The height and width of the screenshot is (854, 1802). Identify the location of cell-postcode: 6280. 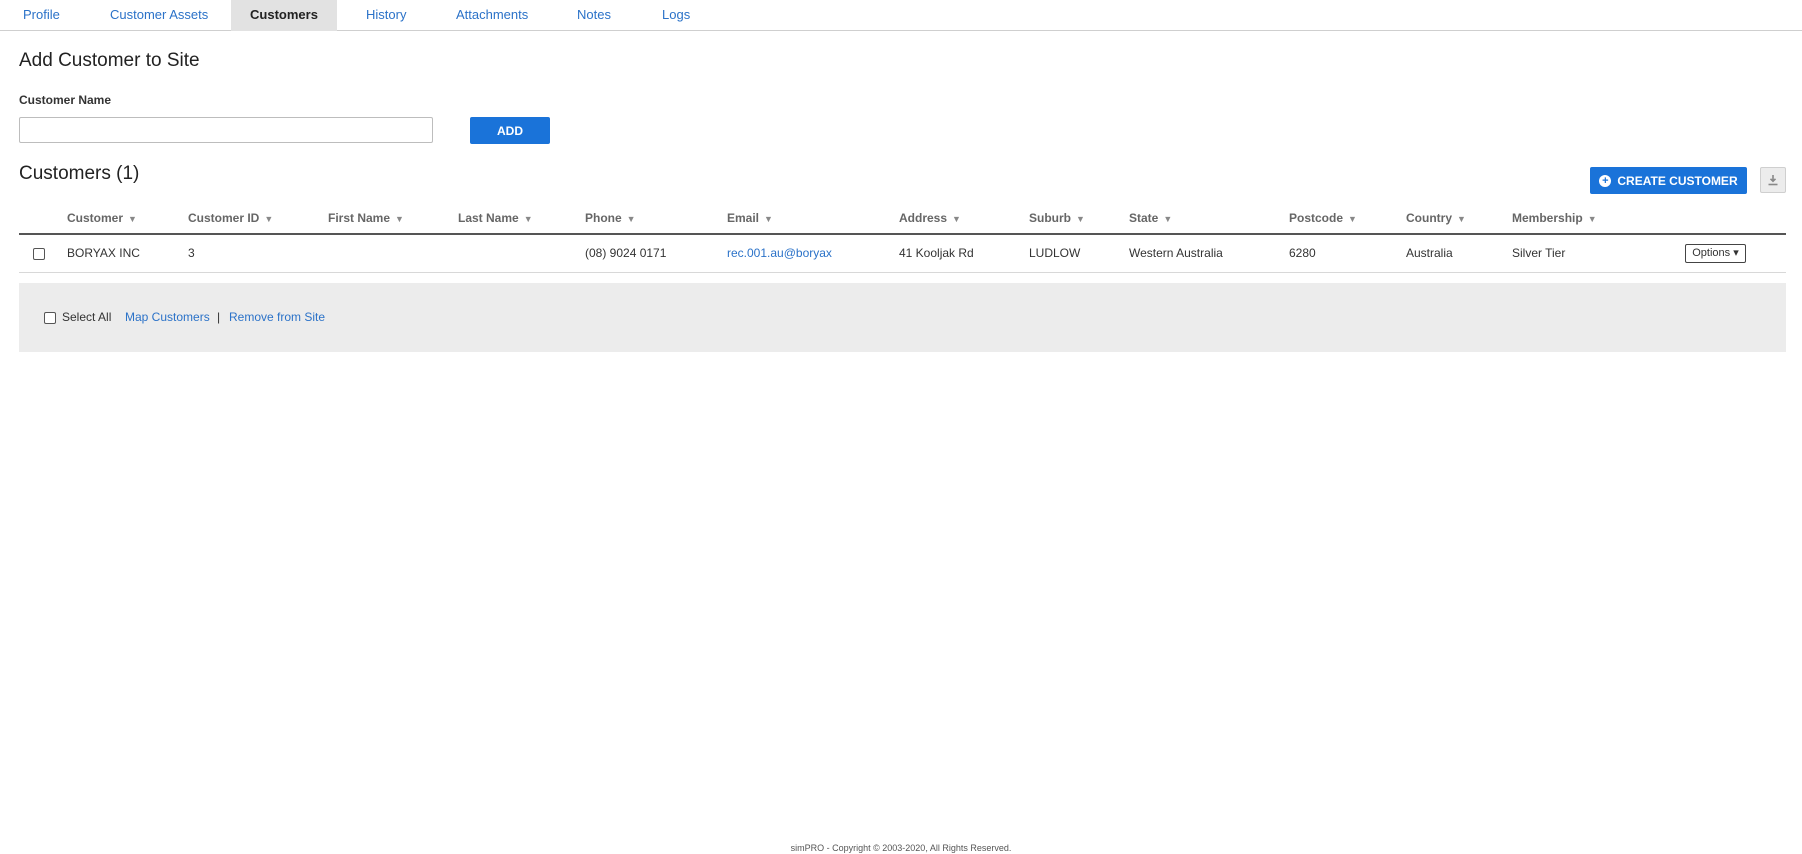
(1302, 253).